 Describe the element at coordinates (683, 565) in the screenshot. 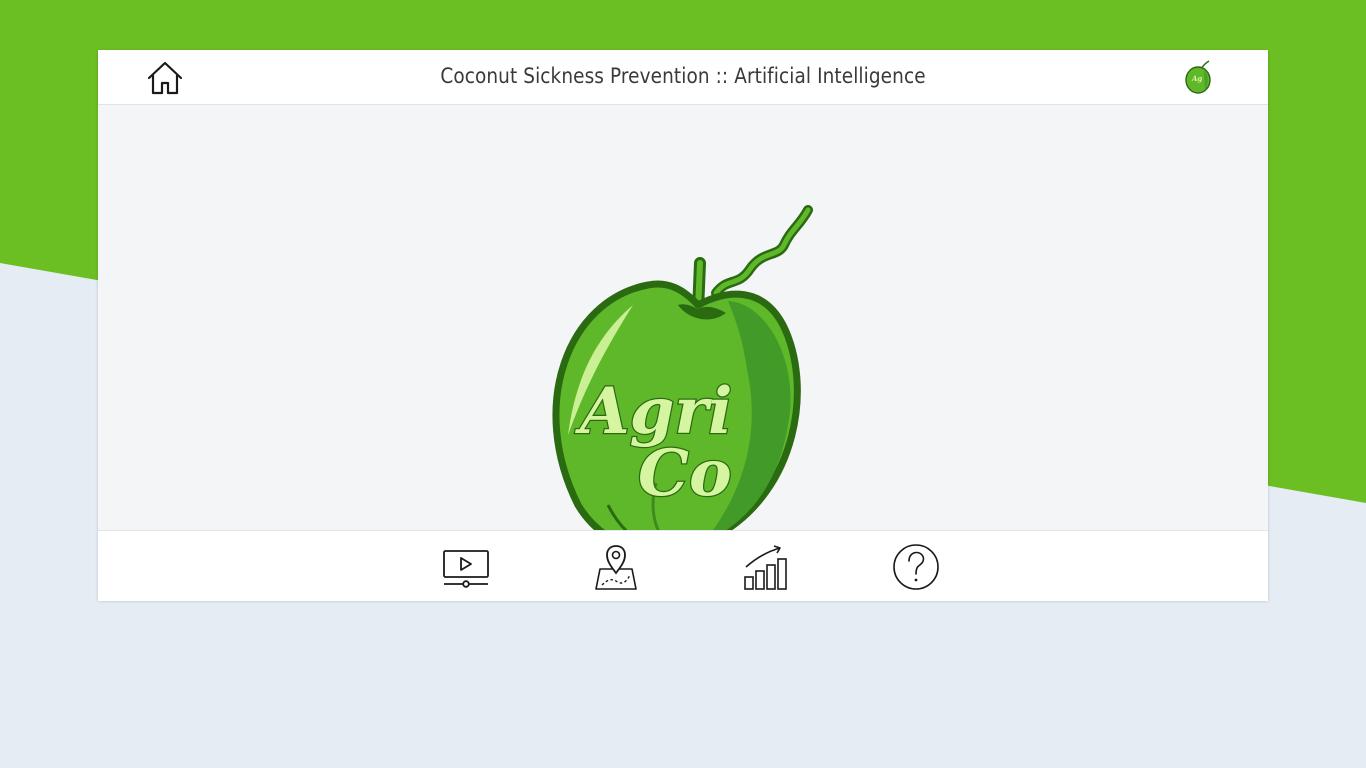

I see `bottom-nav-bar` at that location.